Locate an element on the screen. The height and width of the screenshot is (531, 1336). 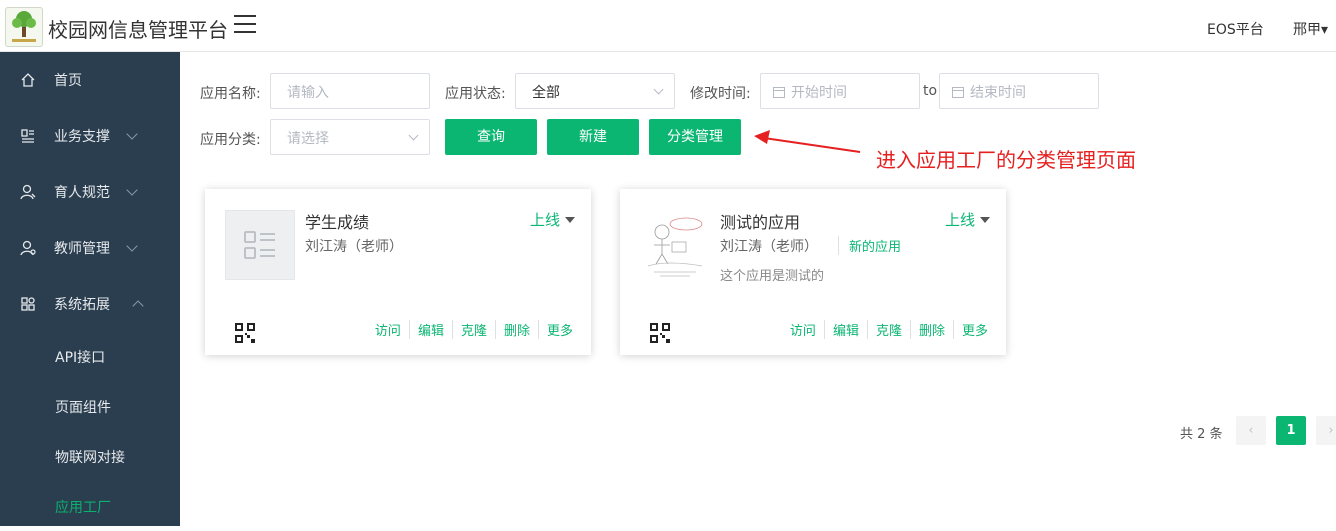
sidebar-item-label: 系统拓展 is located at coordinates (82, 305).